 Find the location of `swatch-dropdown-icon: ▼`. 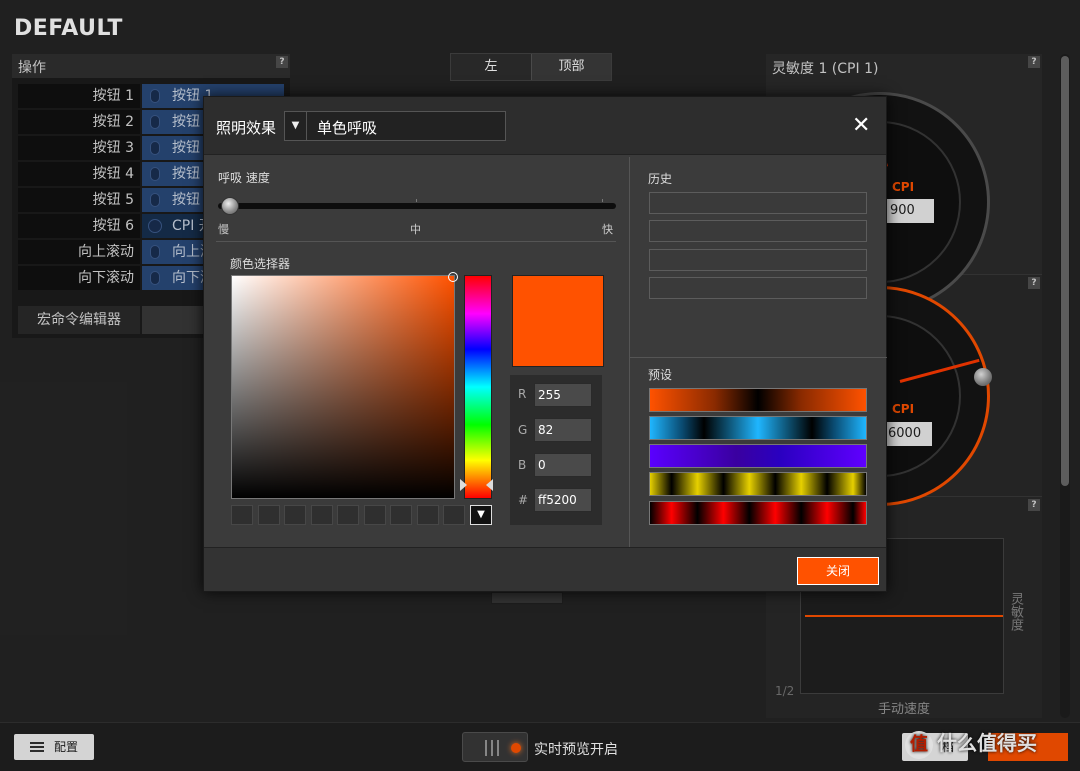

swatch-dropdown-icon: ▼ is located at coordinates (481, 515).